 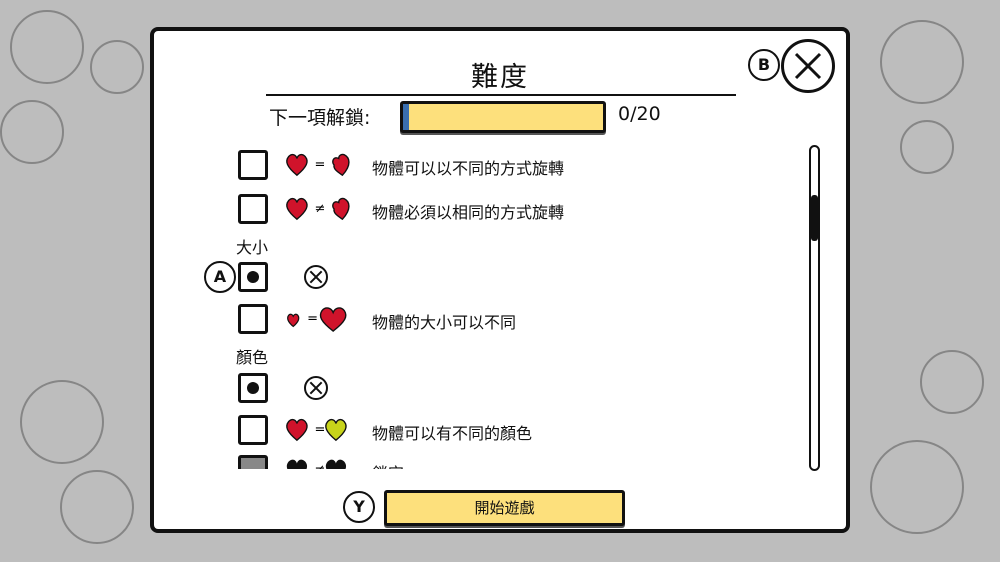 What do you see at coordinates (252, 247) in the screenshot?
I see `section-size-label: 大小` at bounding box center [252, 247].